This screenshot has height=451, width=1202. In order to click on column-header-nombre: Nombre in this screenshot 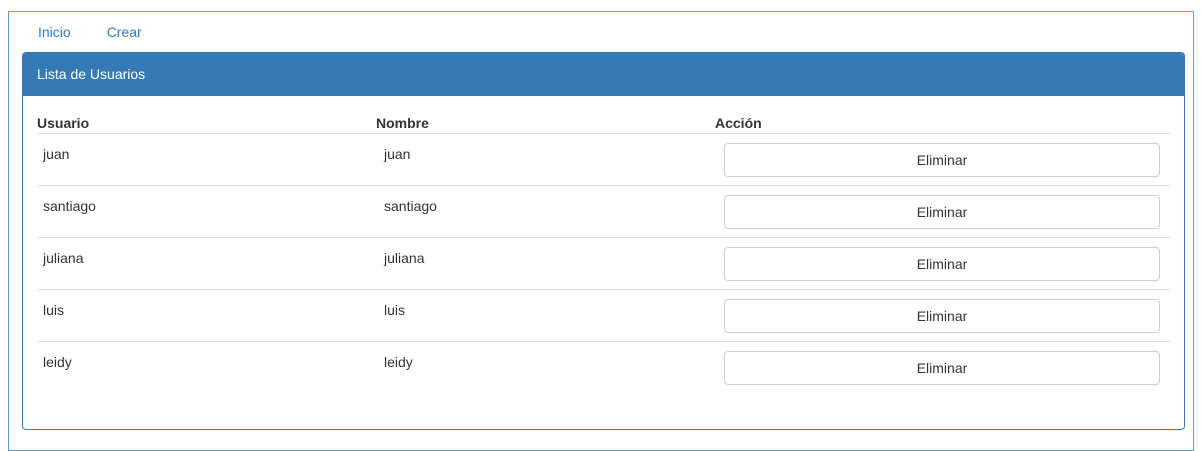, I will do `click(545, 122)`.